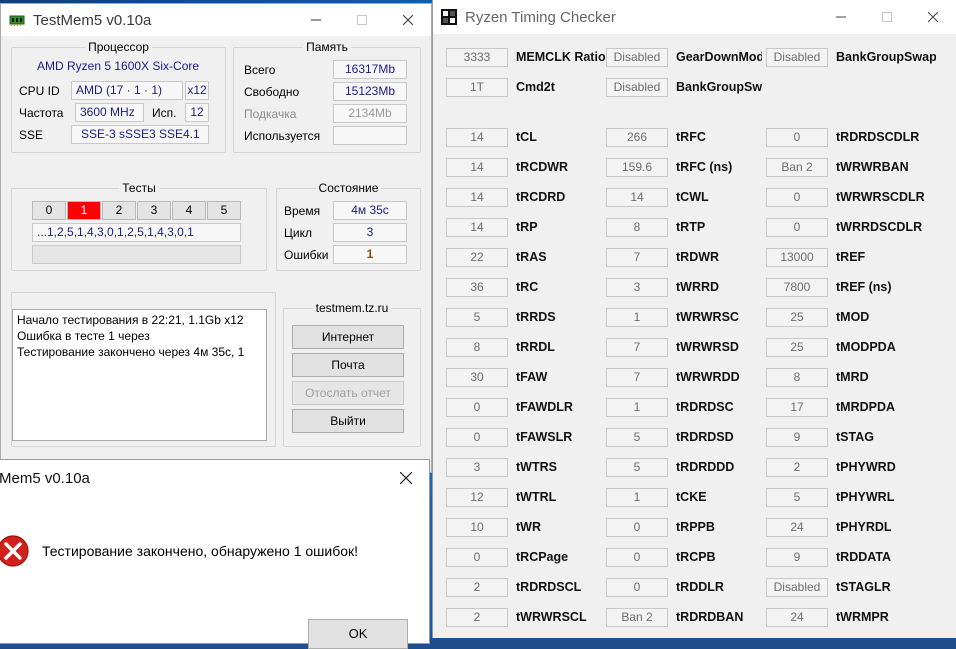 The height and width of the screenshot is (649, 956). I want to click on timing-value-trfc: 266, so click(637, 137).